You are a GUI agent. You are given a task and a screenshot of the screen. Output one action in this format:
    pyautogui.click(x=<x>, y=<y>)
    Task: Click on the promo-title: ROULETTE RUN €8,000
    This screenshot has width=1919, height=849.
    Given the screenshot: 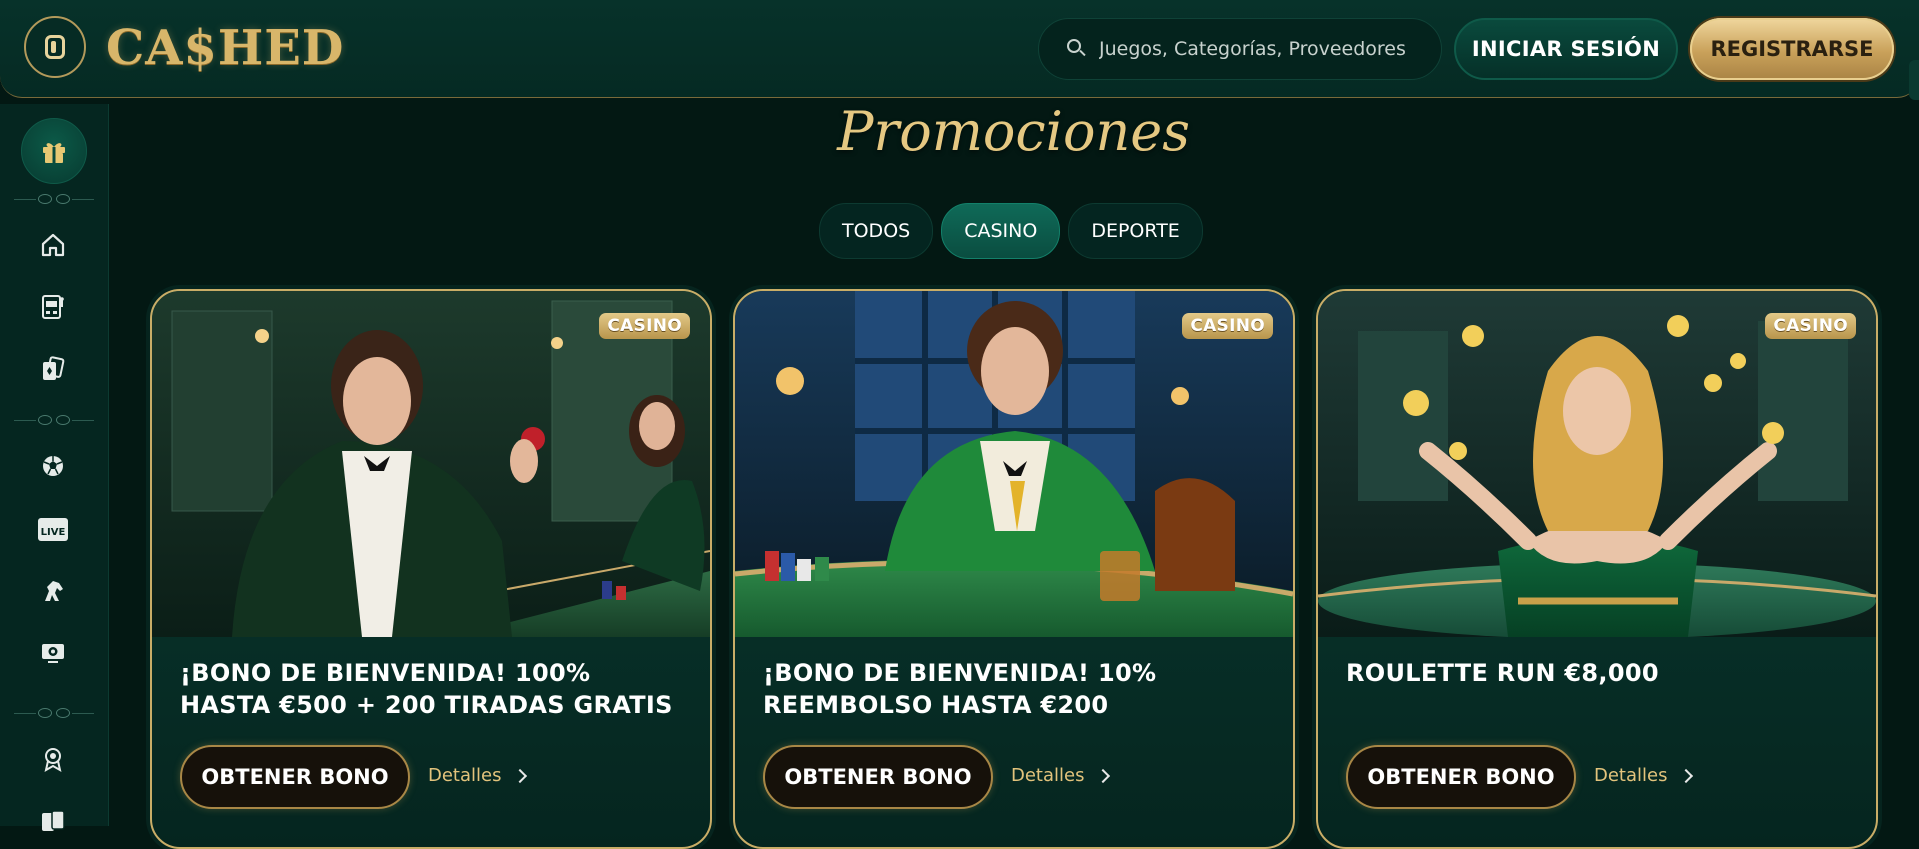 What is the action you would take?
    pyautogui.click(x=1502, y=673)
    